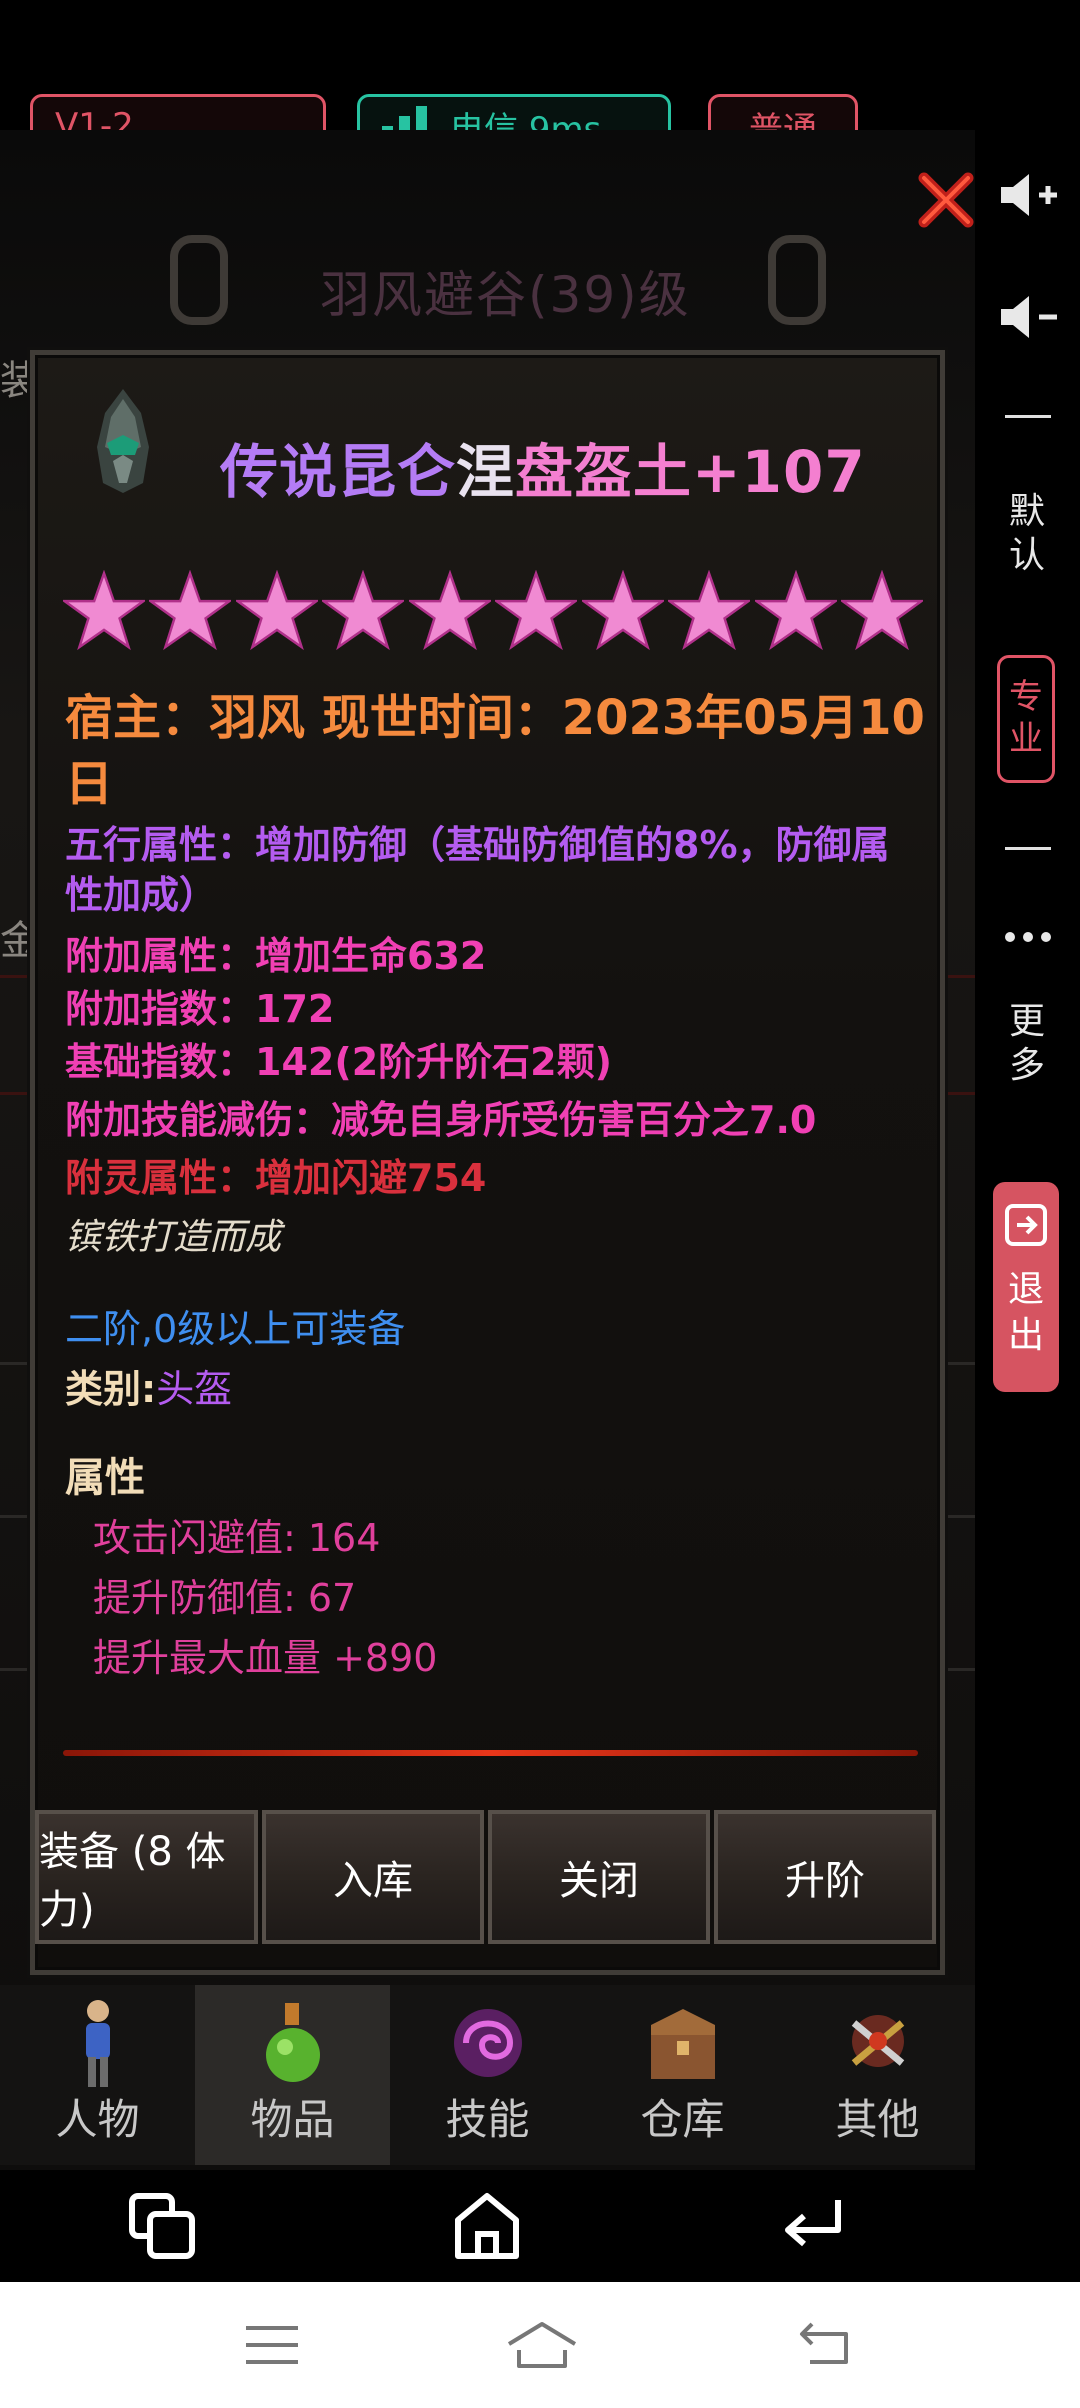 The image size is (1080, 2408). Describe the element at coordinates (682, 2119) in the screenshot. I see `tab-storage-label: 仓库` at that location.